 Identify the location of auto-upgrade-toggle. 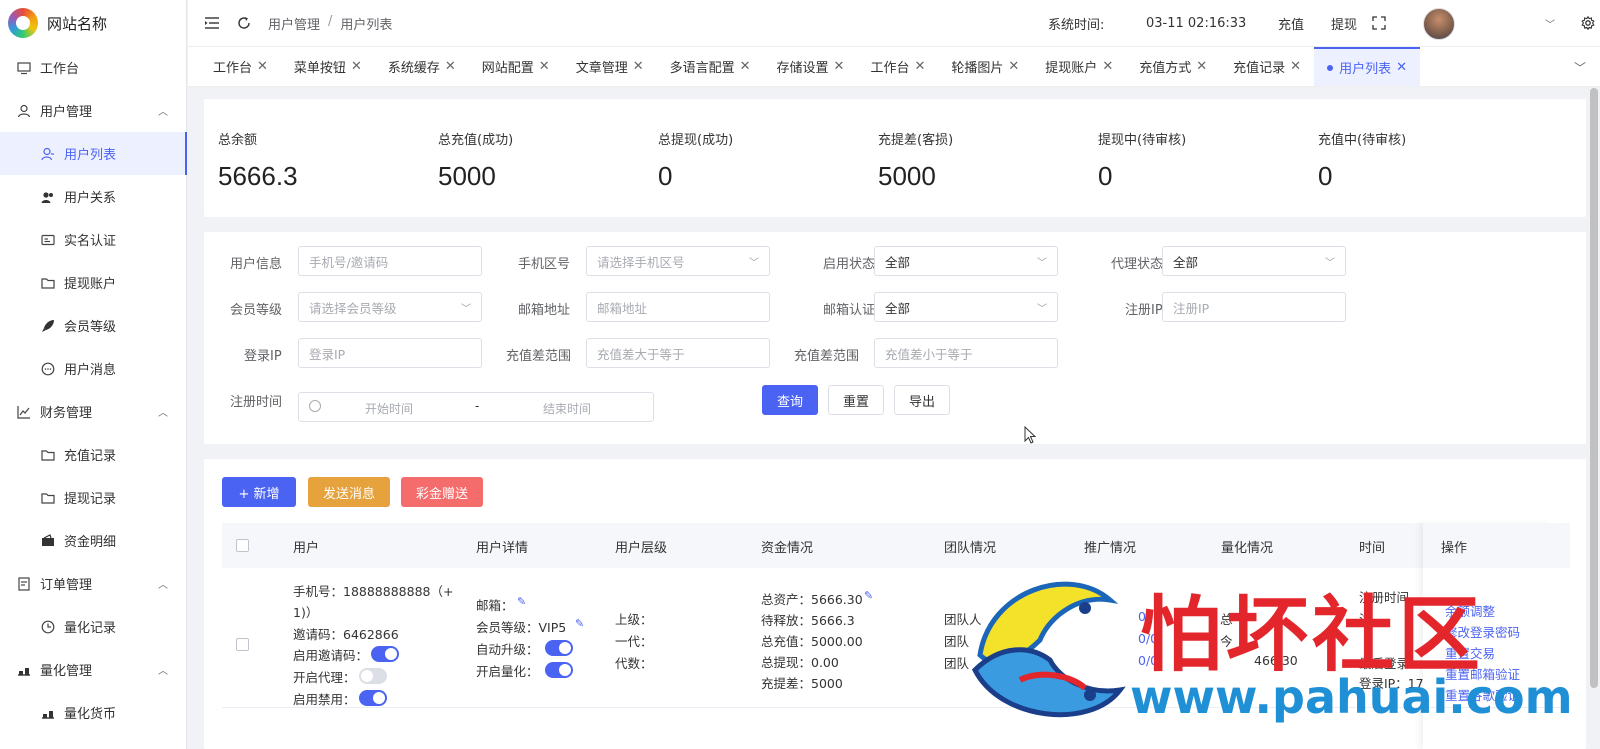
(559, 648).